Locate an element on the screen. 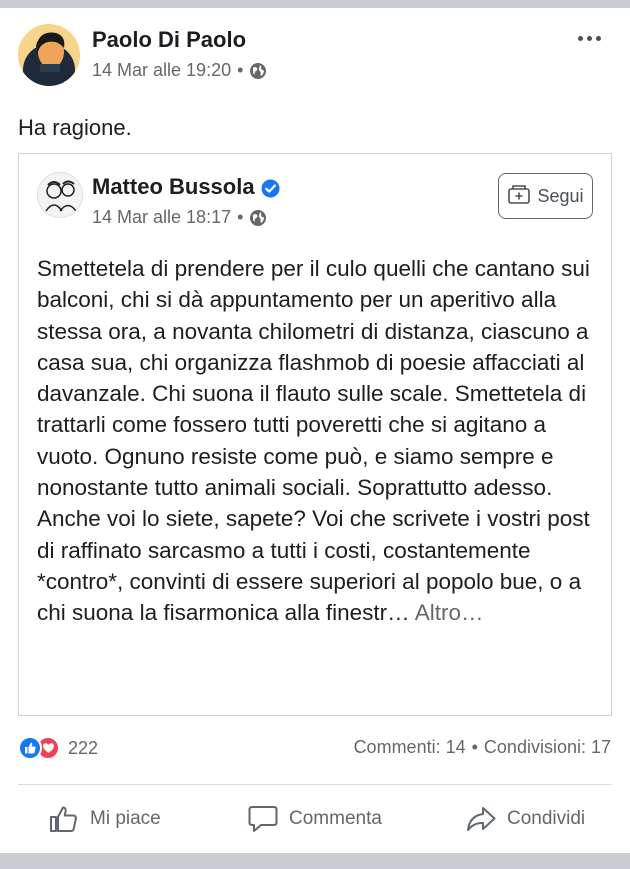 Image resolution: width=630 pixels, height=869 pixels. comments-count: Commenti: 14 is located at coordinates (410, 747).